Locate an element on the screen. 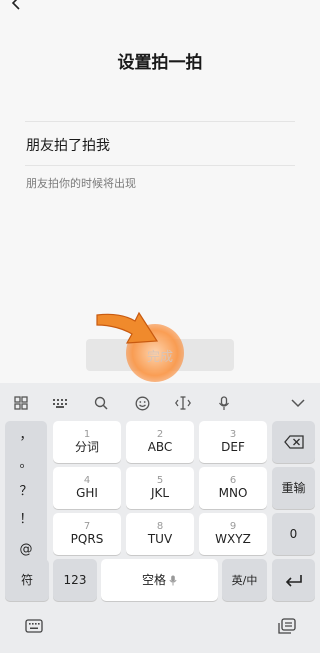 The height and width of the screenshot is (653, 320). mic-icon is located at coordinates (224, 403).